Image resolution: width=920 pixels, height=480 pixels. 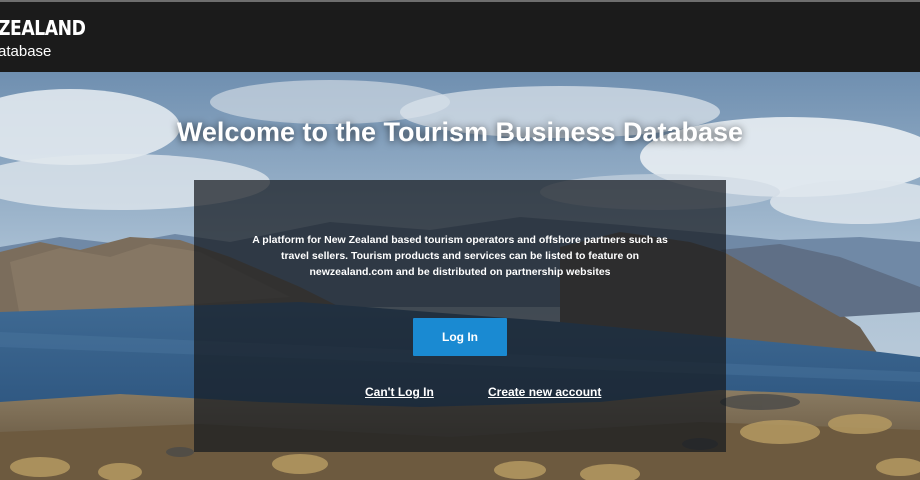 I want to click on page-title: Welcome to the Tourism Business Database, so click(x=460, y=132).